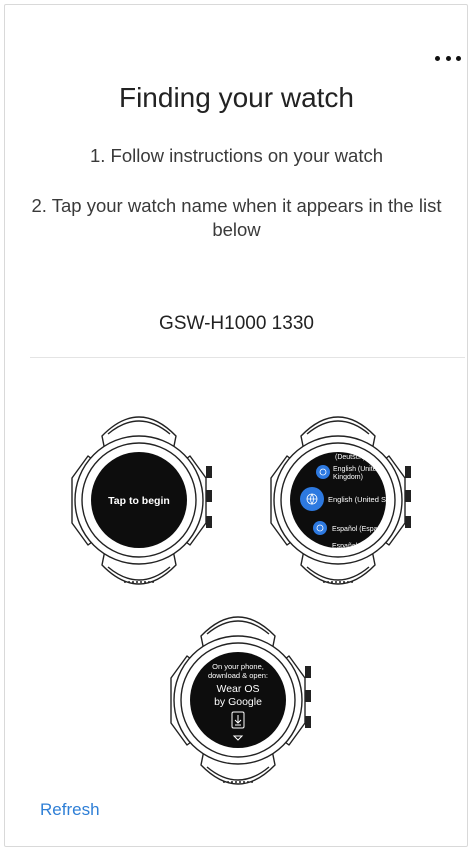  I want to click on watch-illustration-tap-to-begin: Tap to begin, so click(141, 500).